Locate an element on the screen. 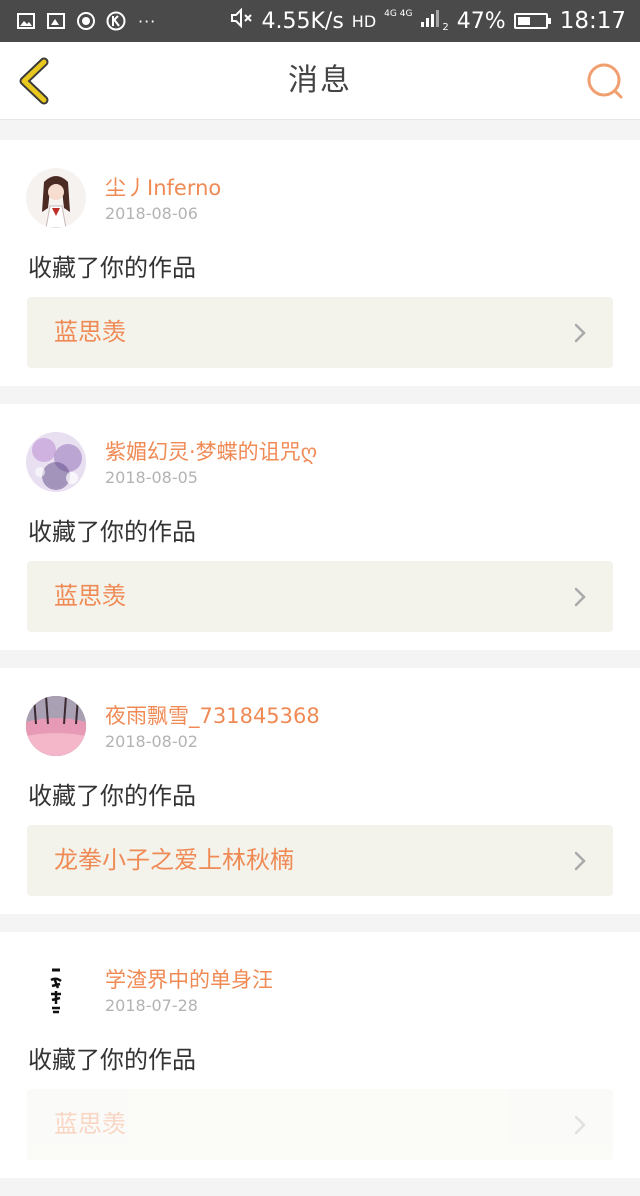 This screenshot has width=640, height=1196. username: 紫媚幻灵·梦蝶的诅咒ღ is located at coordinates (211, 451).